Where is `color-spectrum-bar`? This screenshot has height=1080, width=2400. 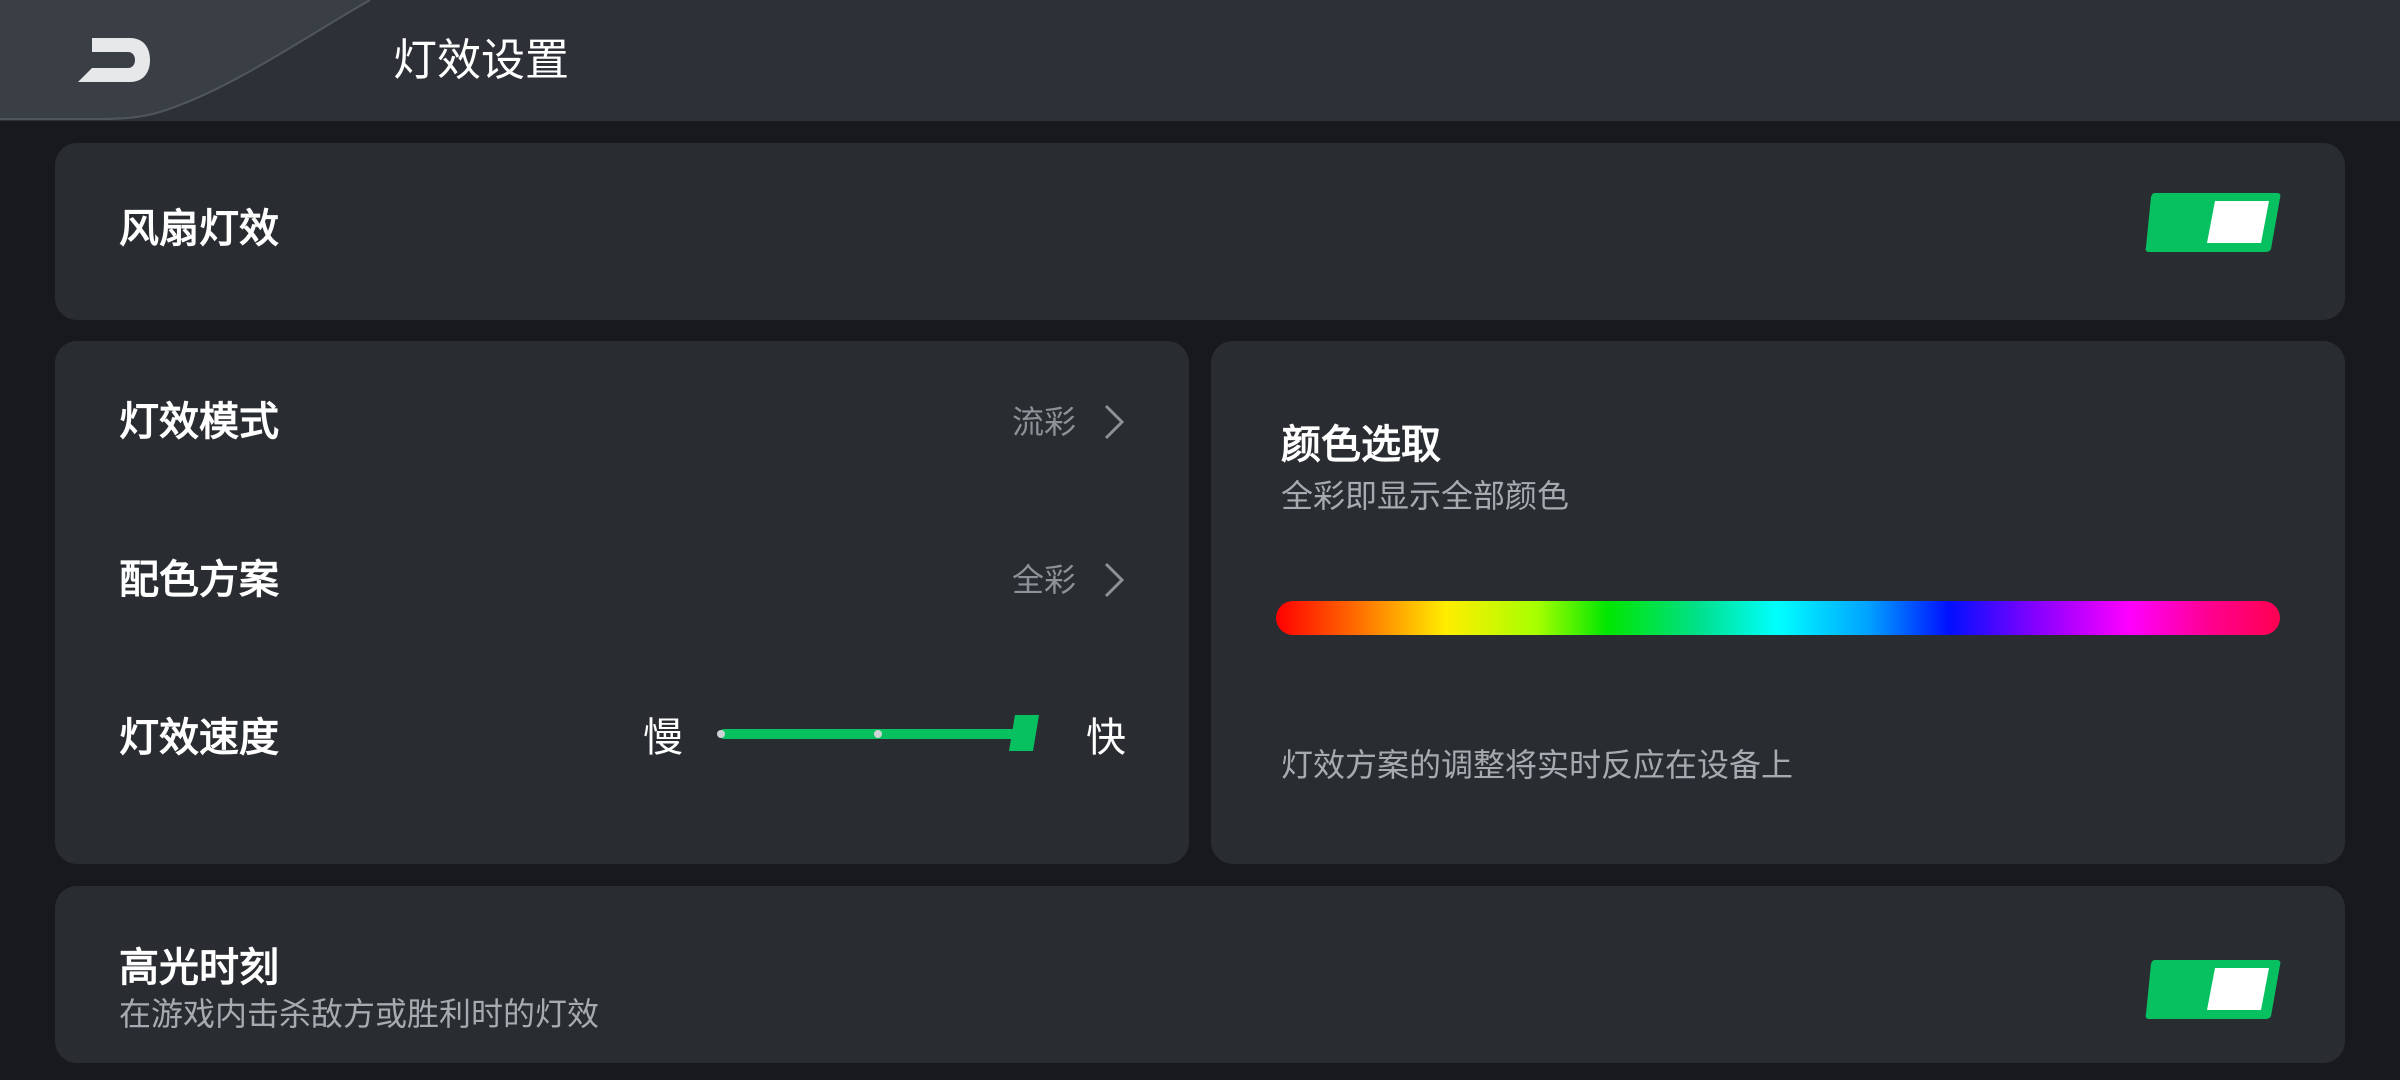
color-spectrum-bar is located at coordinates (1778, 618).